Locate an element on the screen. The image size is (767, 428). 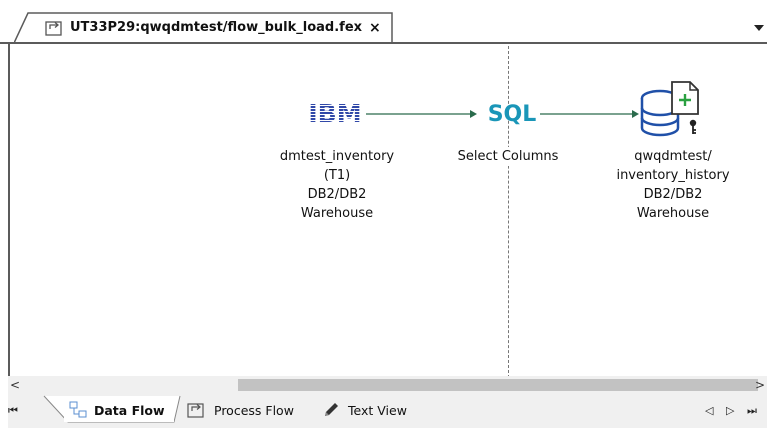
horizontal-scrollbar: < > is located at coordinates (387, 385).